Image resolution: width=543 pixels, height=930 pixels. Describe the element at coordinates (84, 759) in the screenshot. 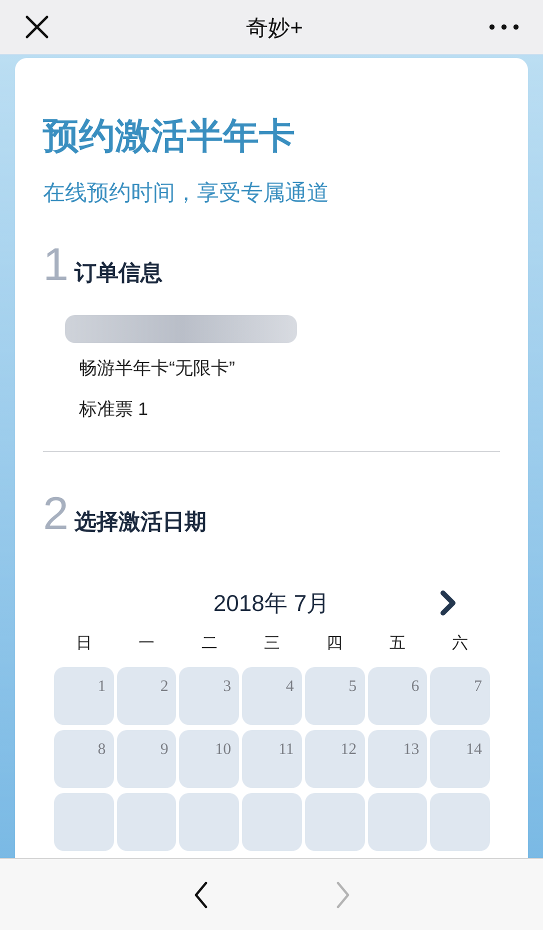

I see `calendar-day: 8` at that location.